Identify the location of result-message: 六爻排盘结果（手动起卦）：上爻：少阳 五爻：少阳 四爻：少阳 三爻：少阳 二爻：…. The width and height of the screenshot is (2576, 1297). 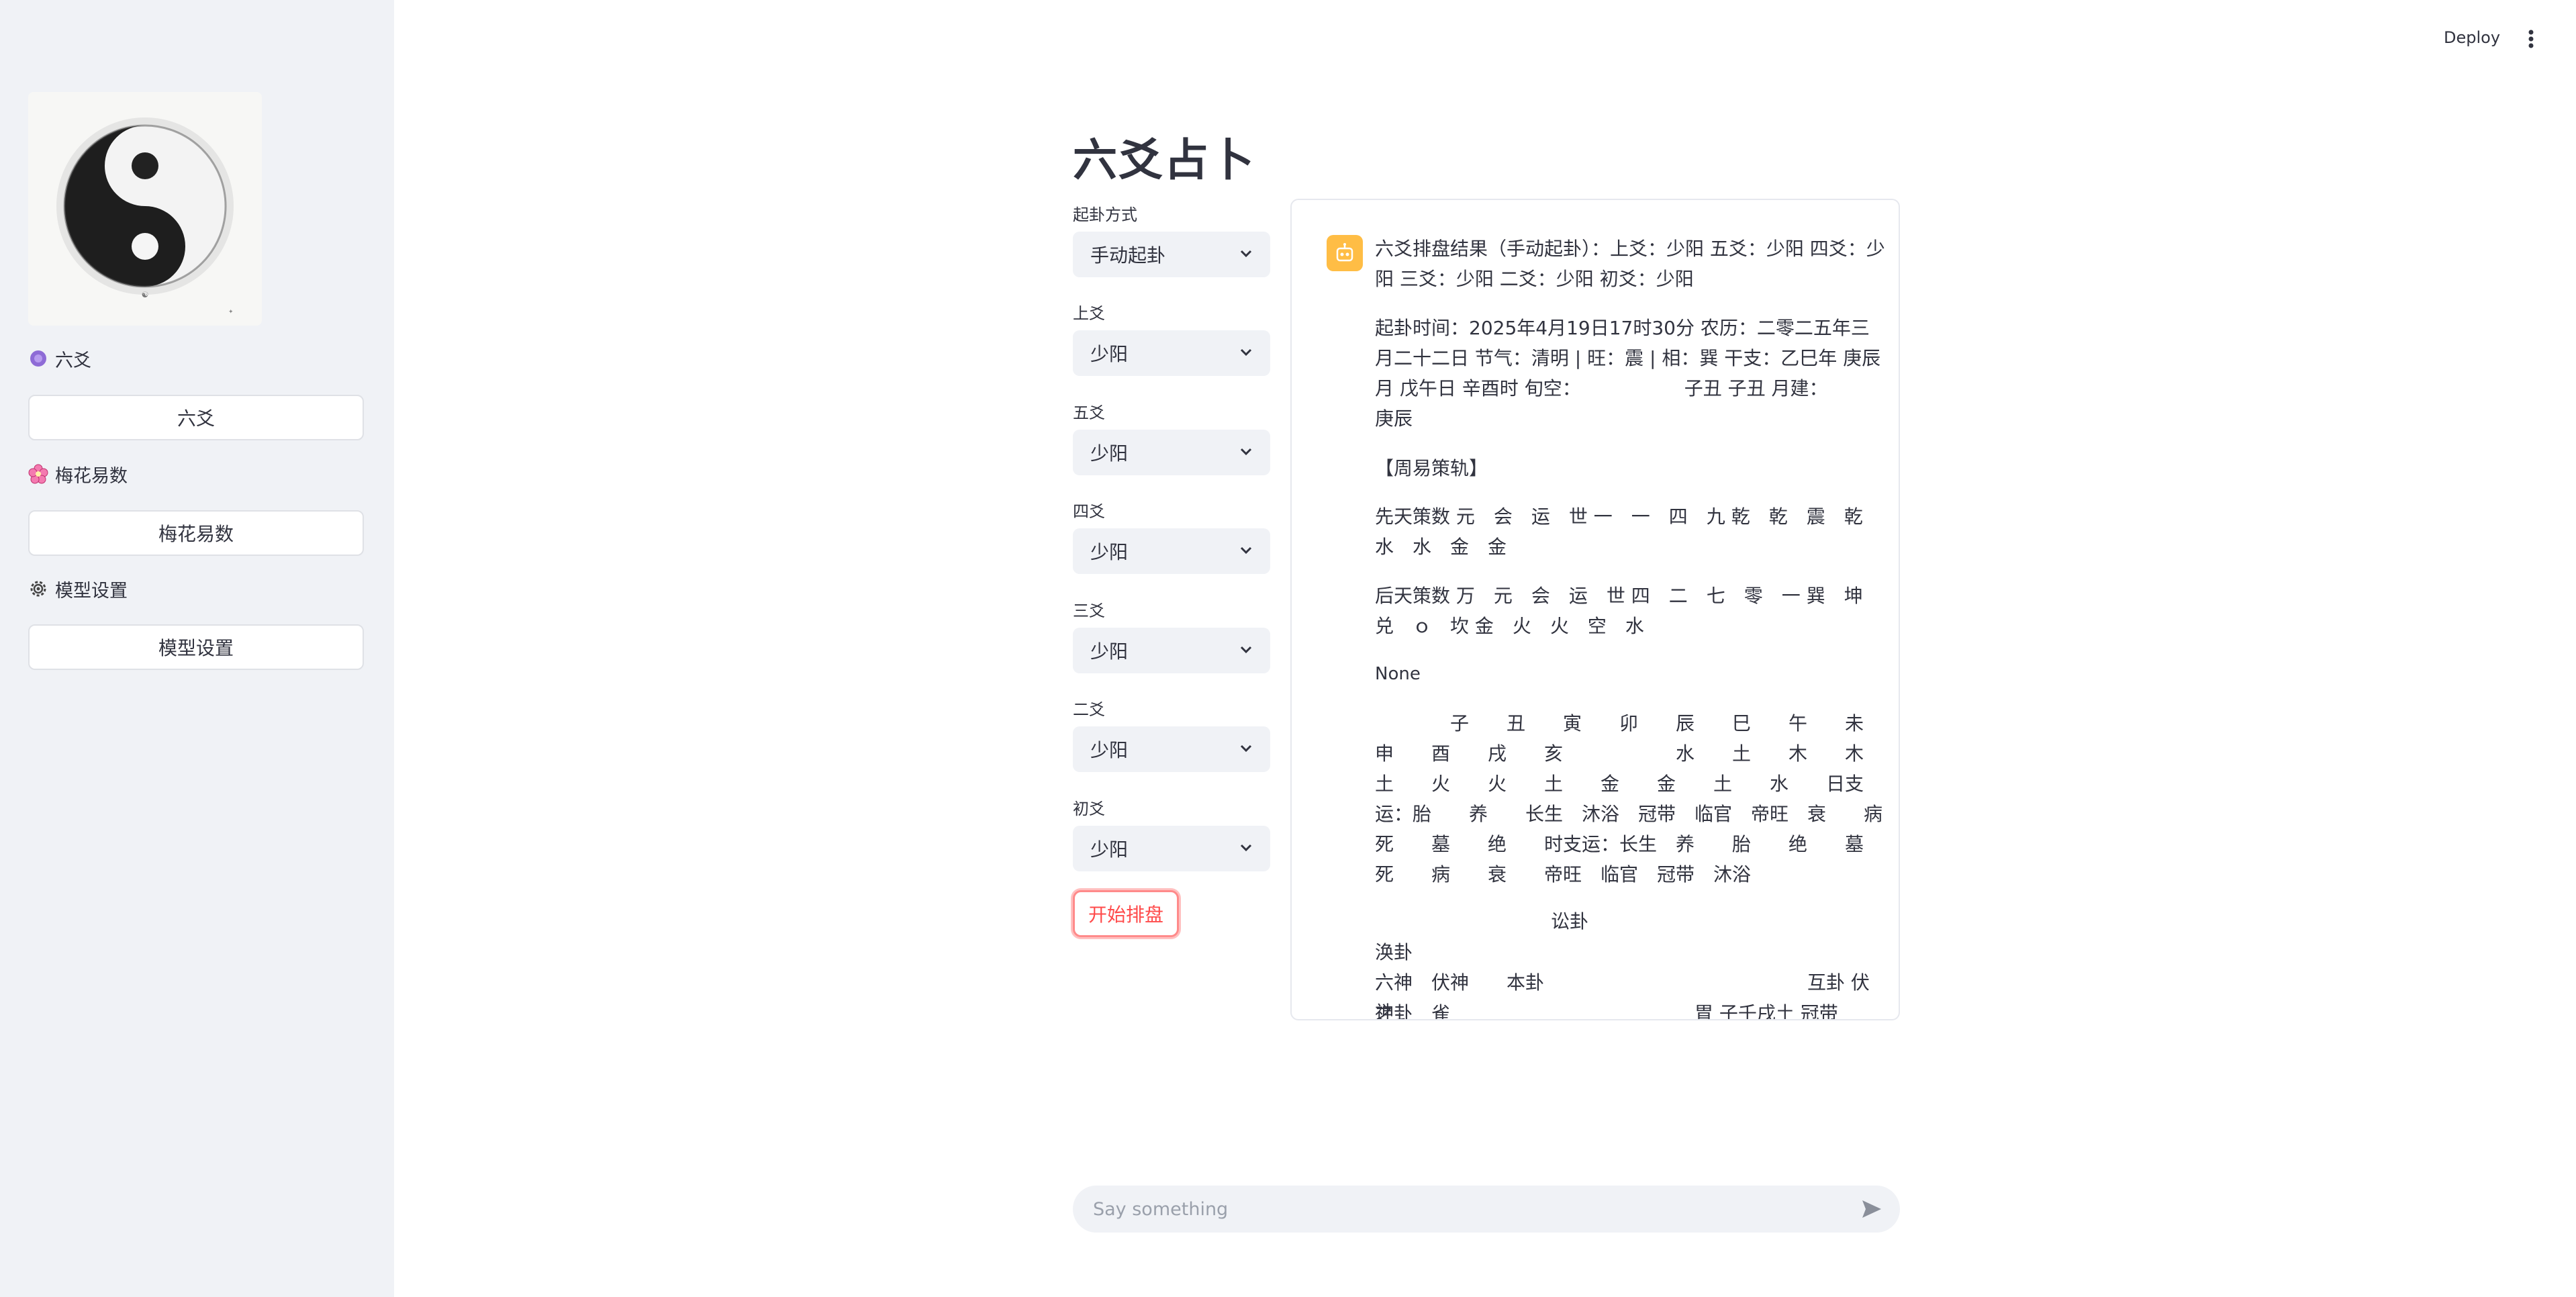
(1595, 609).